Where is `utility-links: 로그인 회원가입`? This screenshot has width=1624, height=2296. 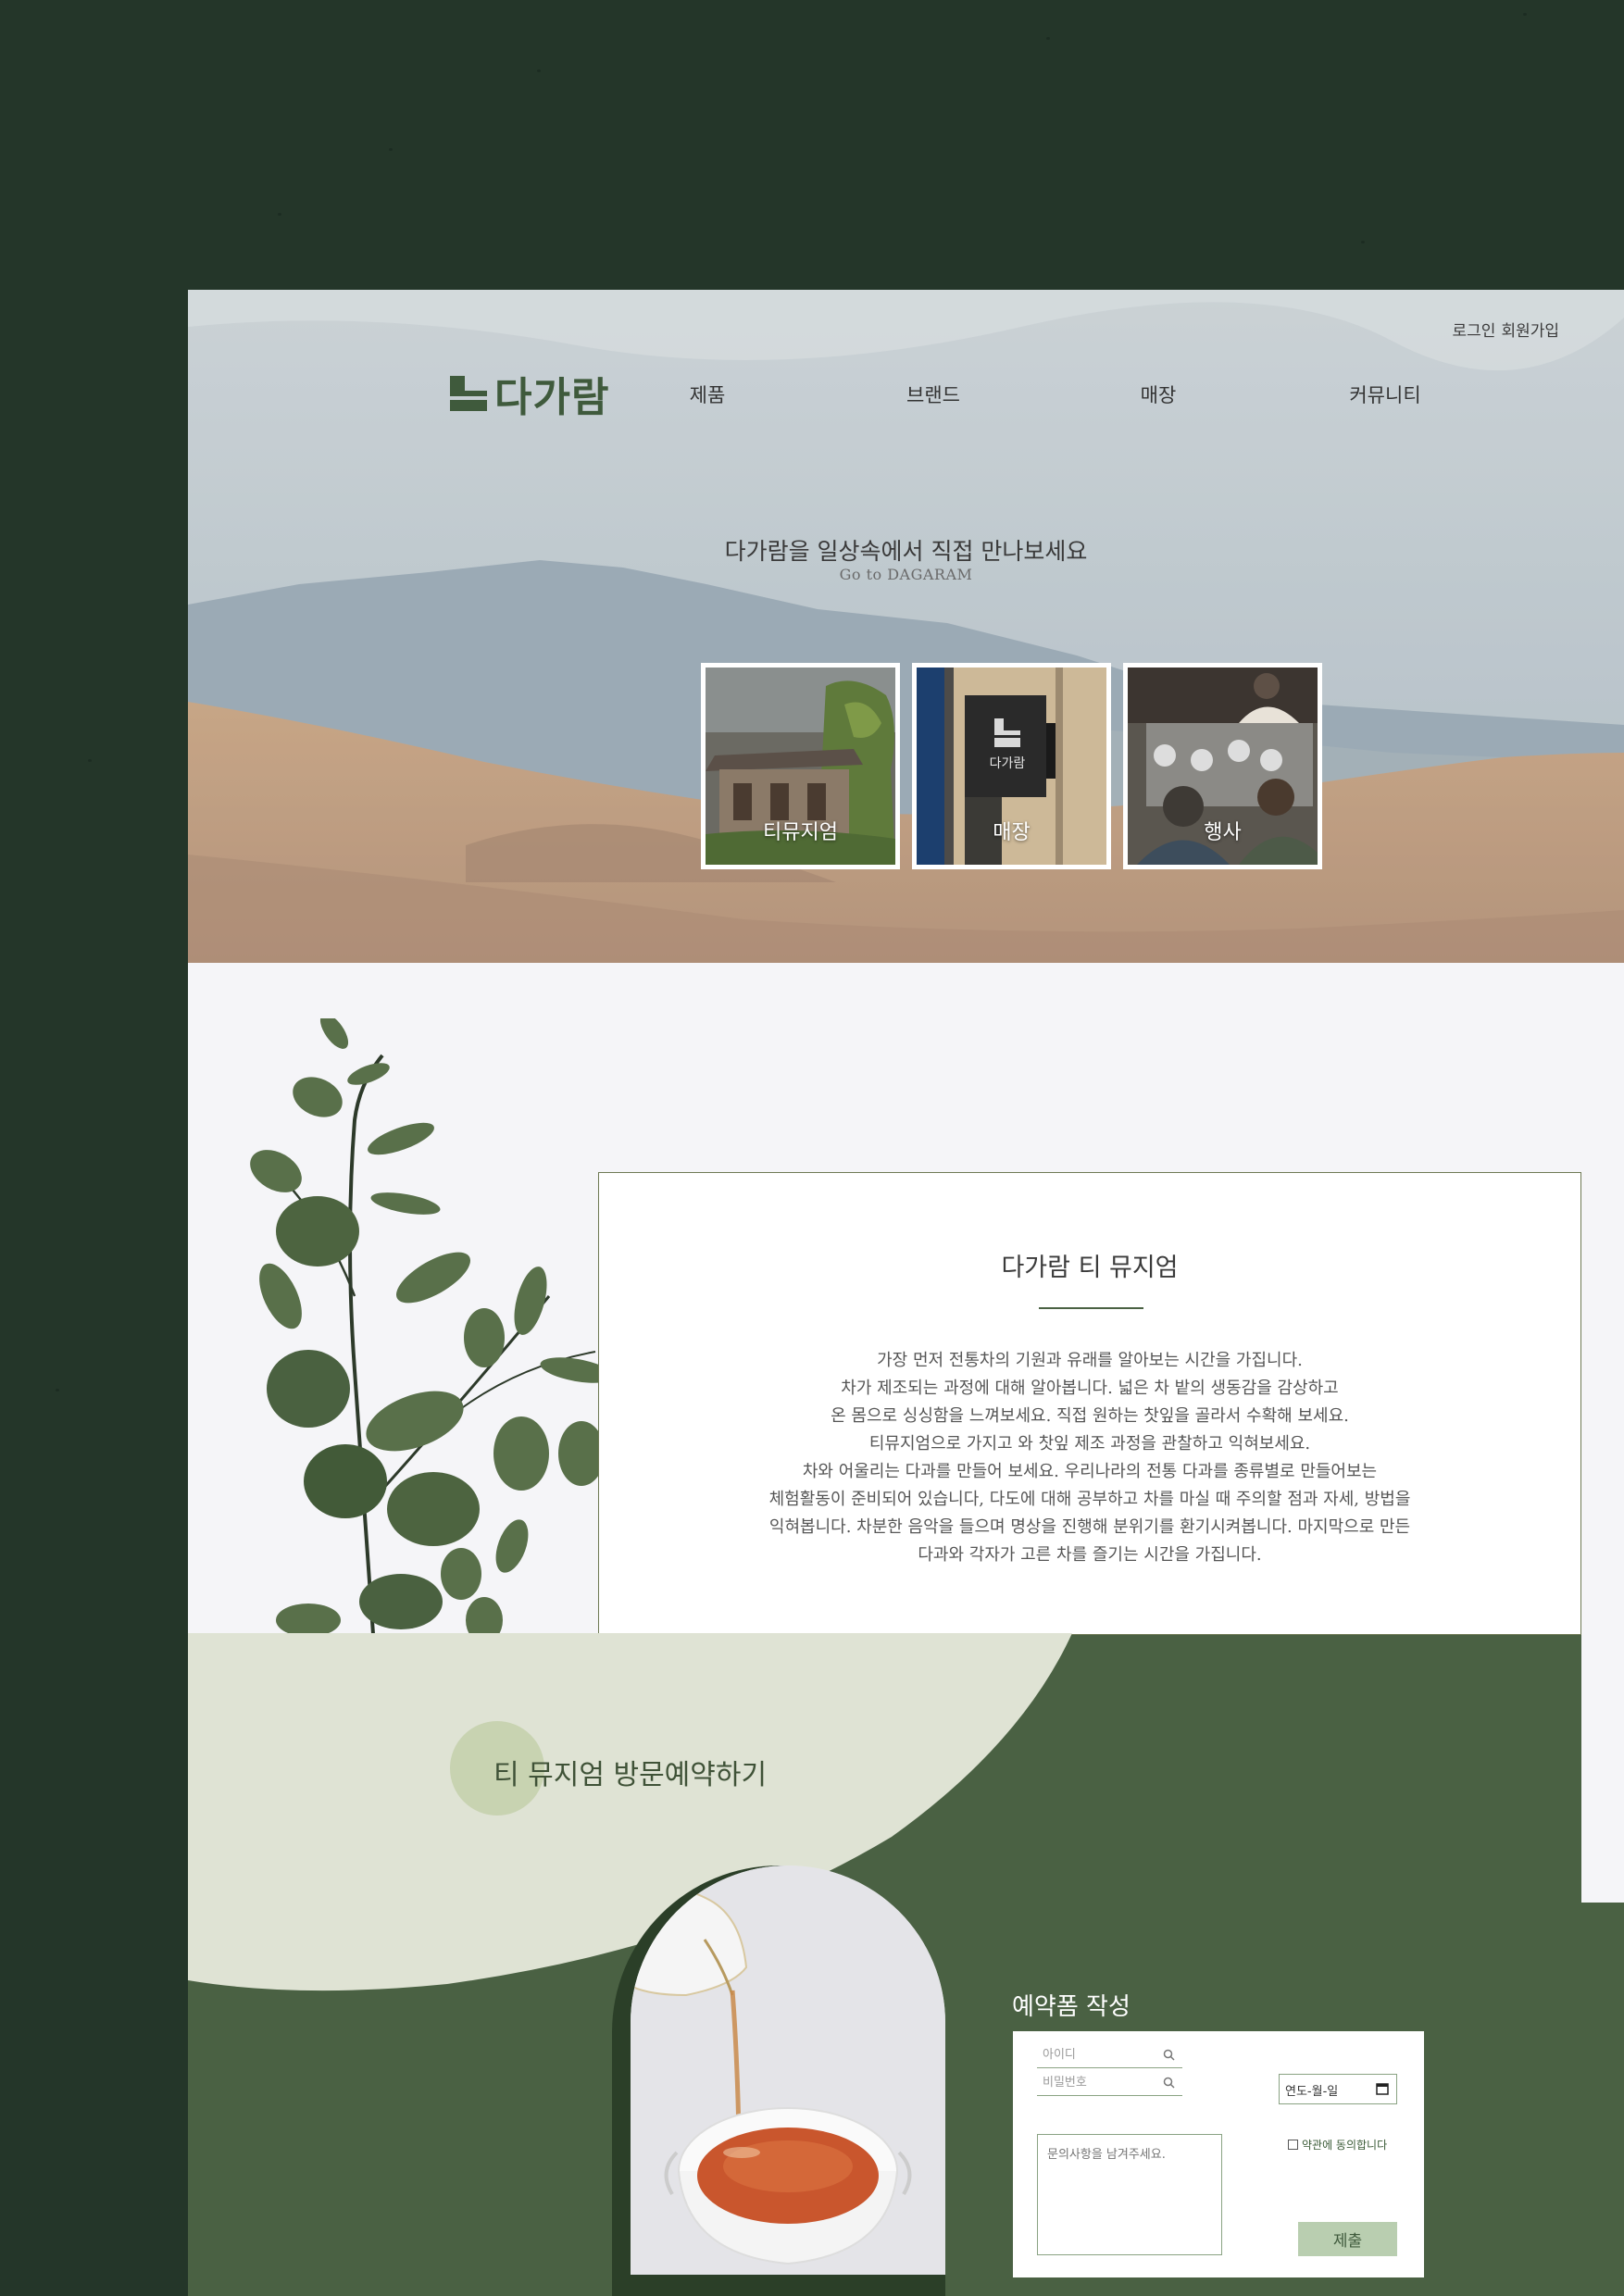 utility-links: 로그인 회원가입 is located at coordinates (1506, 329).